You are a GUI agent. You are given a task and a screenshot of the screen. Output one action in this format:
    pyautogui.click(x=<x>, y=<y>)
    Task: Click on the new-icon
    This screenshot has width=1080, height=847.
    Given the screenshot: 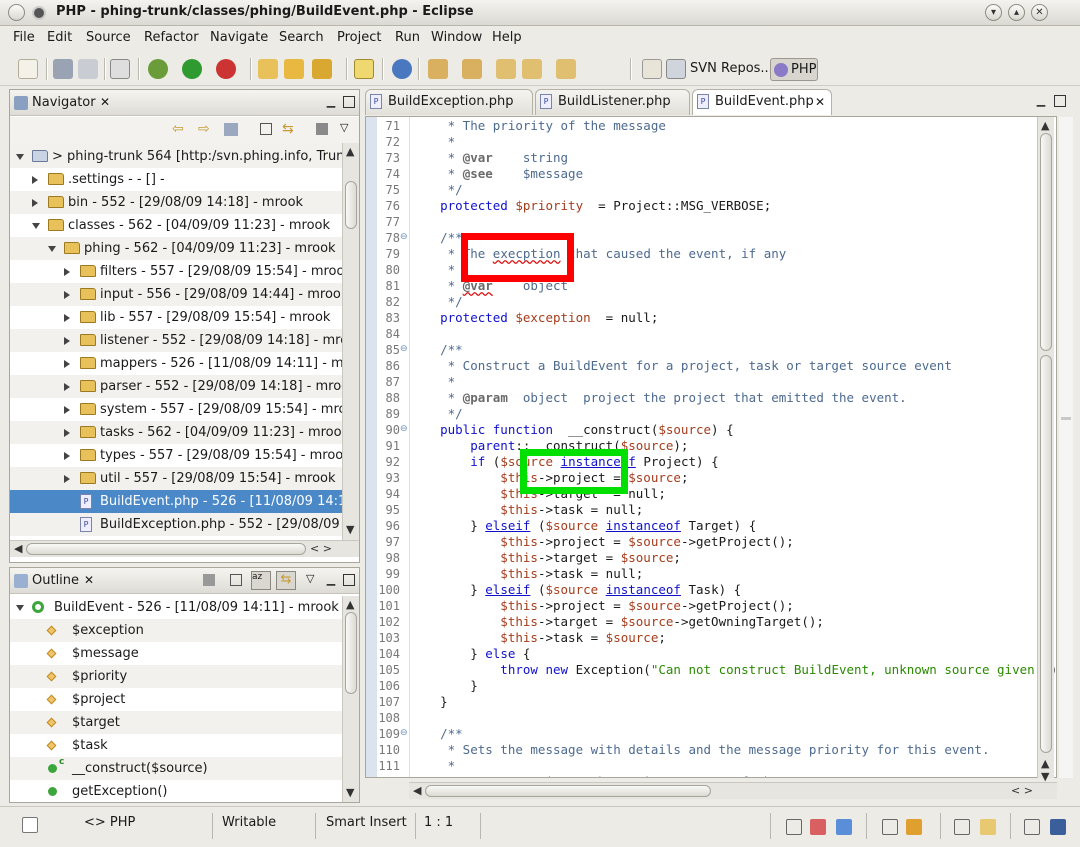 What is the action you would take?
    pyautogui.click(x=28, y=69)
    